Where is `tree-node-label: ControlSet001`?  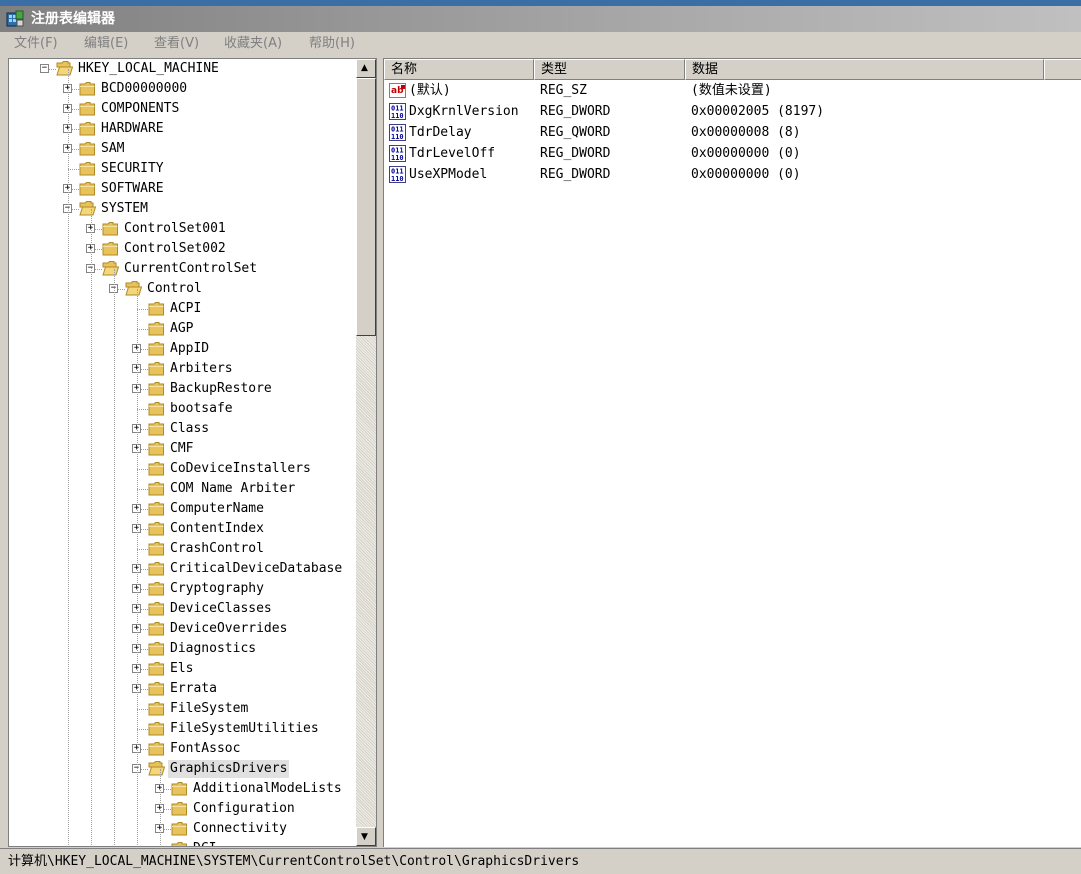 tree-node-label: ControlSet001 is located at coordinates (175, 229).